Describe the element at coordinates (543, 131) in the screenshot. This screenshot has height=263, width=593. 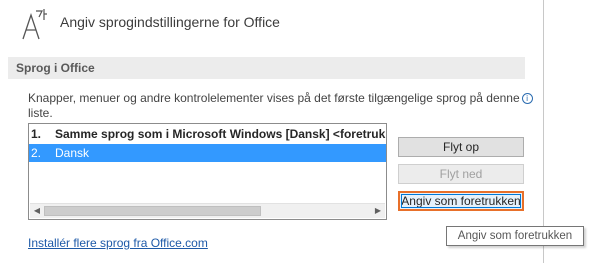
I see `window-edge` at that location.